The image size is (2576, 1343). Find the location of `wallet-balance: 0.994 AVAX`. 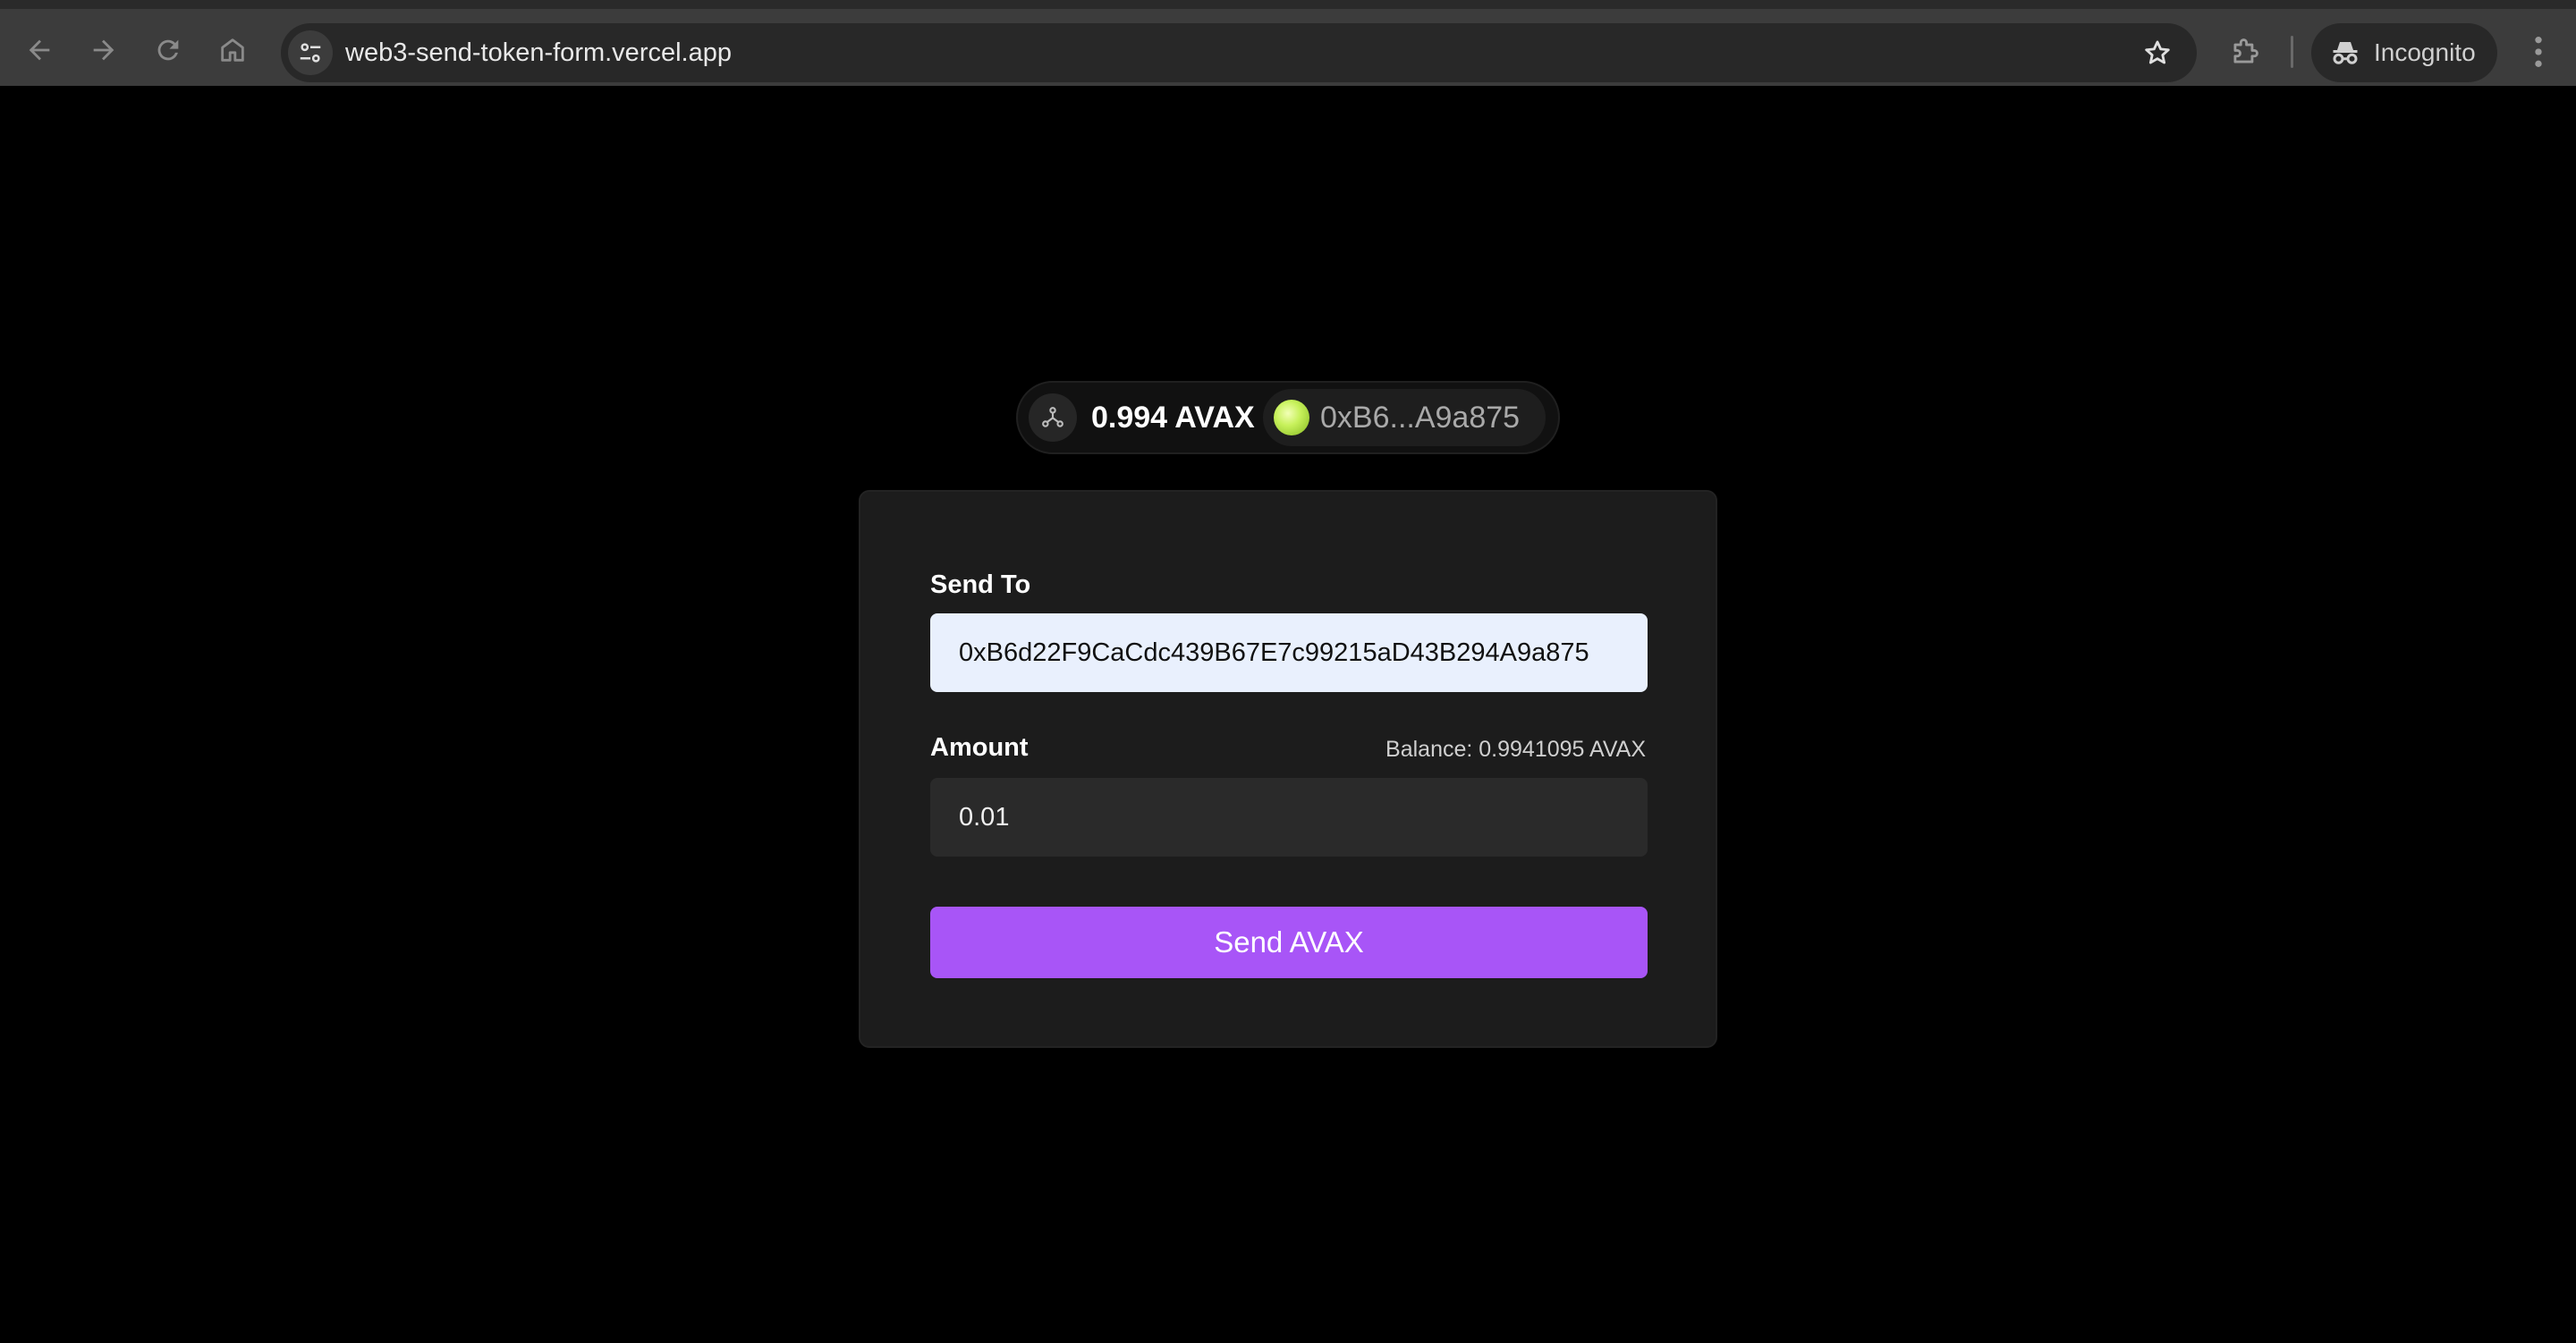

wallet-balance: 0.994 AVAX is located at coordinates (1173, 418).